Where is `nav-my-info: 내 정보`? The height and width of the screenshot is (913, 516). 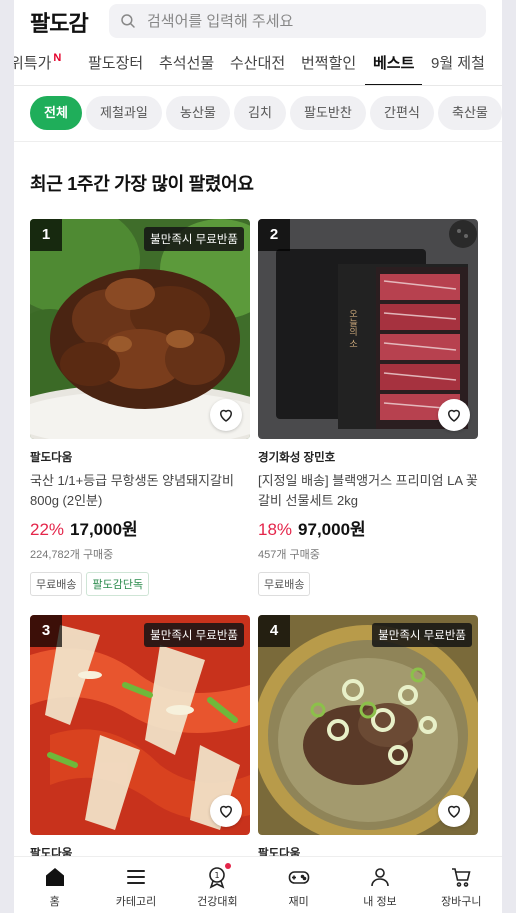 nav-my-info: 내 정보 is located at coordinates (379, 885).